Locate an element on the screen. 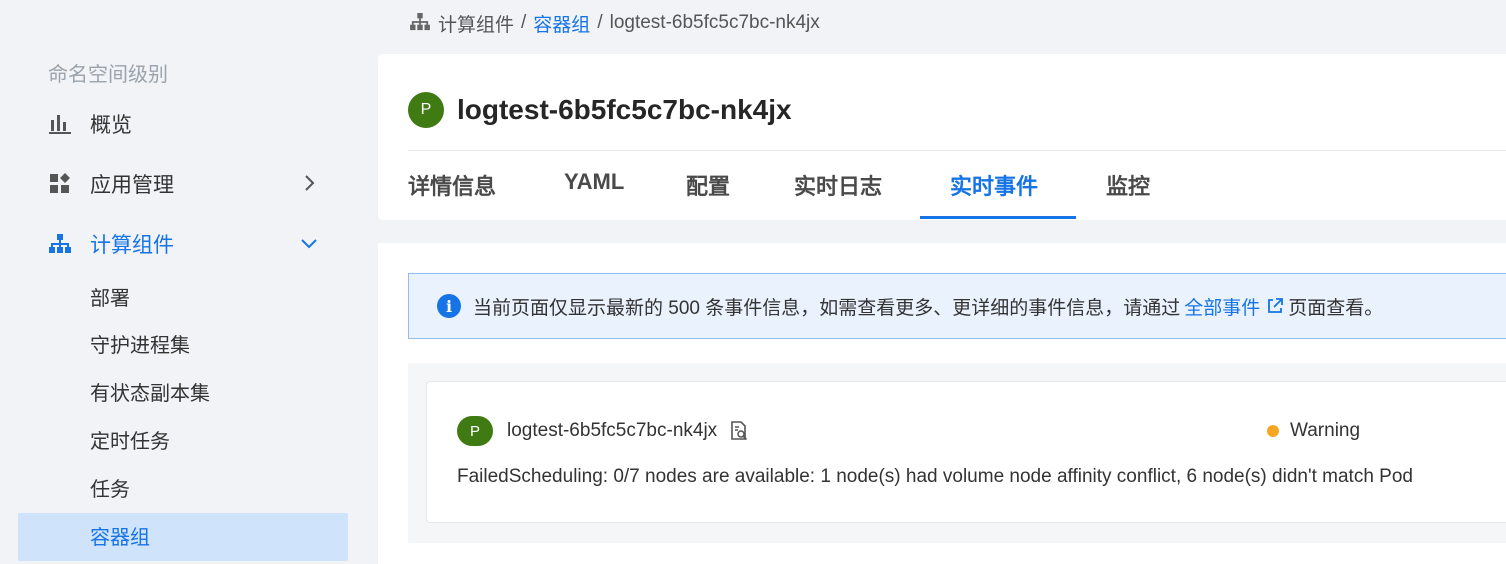 This screenshot has width=1506, height=564. document-search-icon is located at coordinates (739, 431).